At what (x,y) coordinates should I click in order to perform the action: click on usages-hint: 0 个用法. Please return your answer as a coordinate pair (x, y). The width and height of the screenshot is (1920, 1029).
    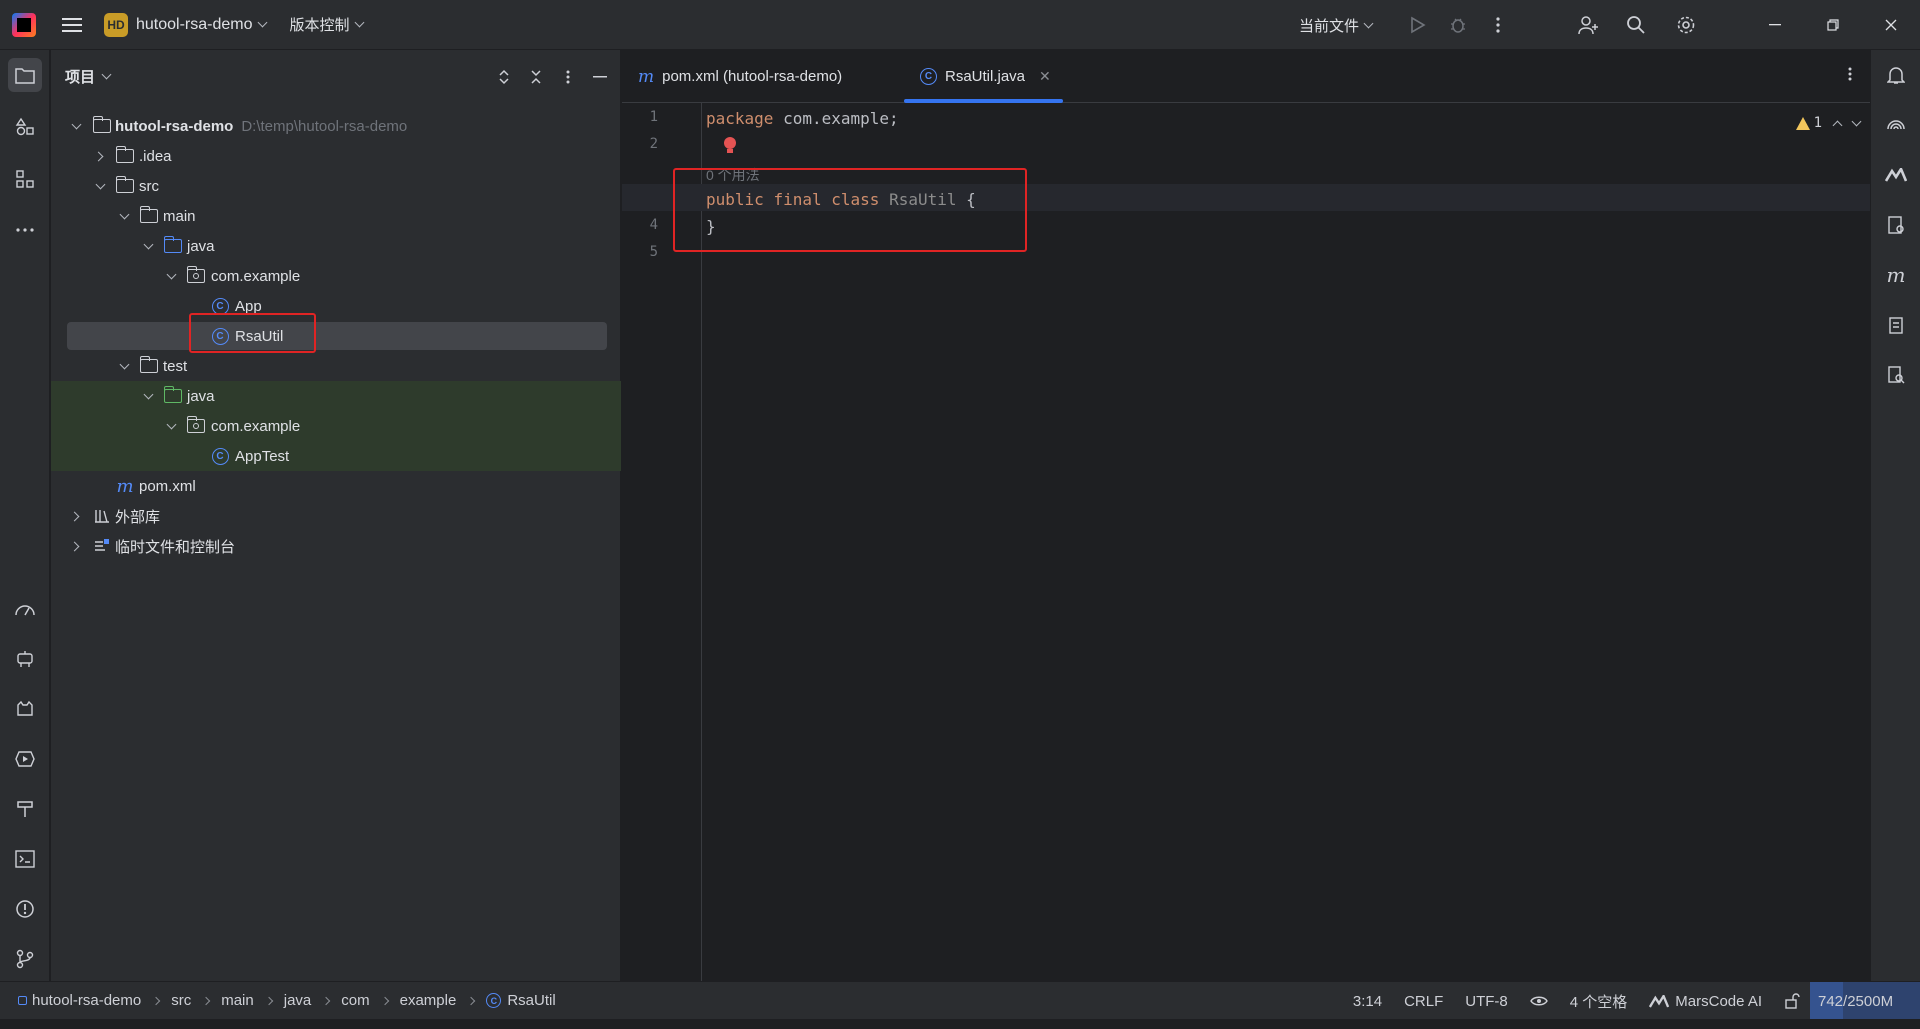
    Looking at the image, I should click on (733, 175).